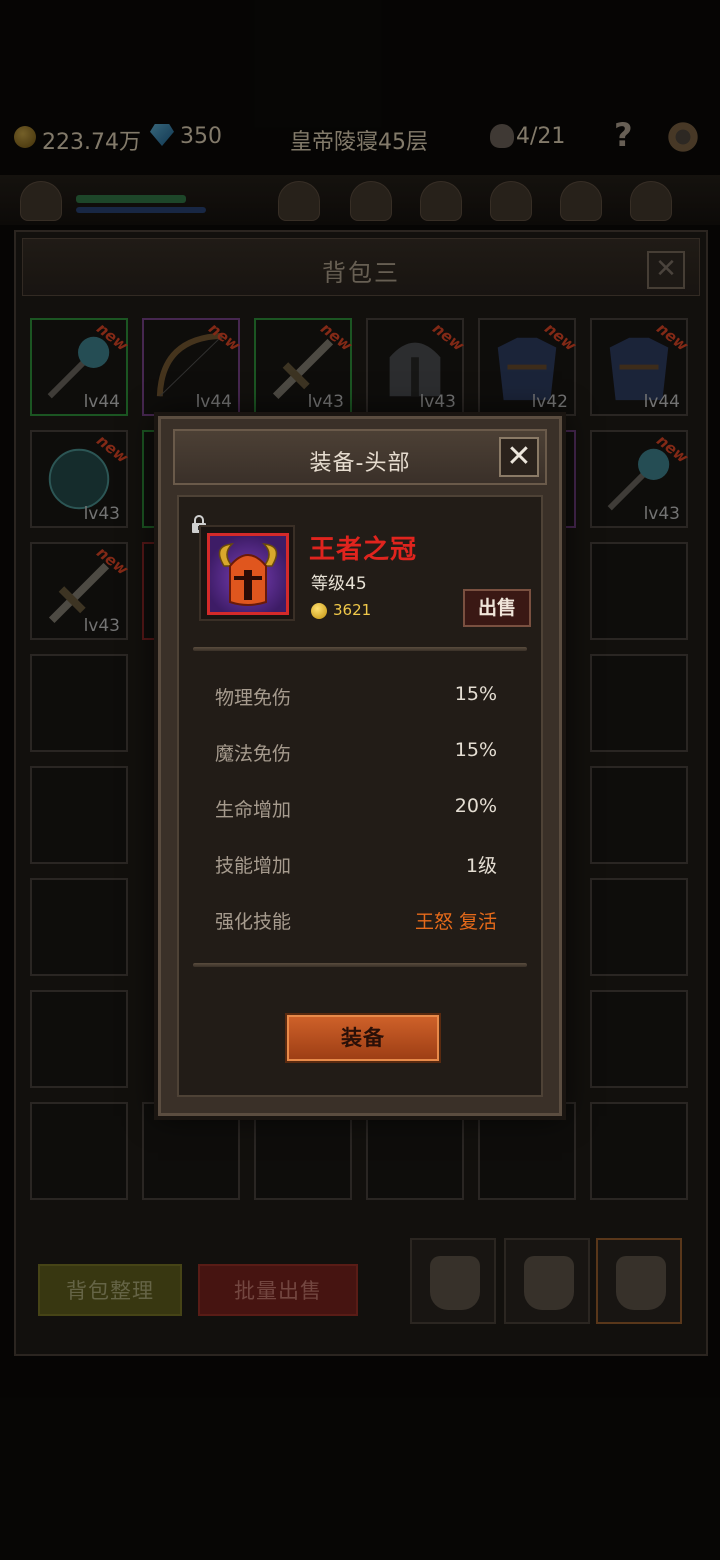  What do you see at coordinates (356, 921) in the screenshot?
I see `stat-row: 强化技能 王怒 复活` at bounding box center [356, 921].